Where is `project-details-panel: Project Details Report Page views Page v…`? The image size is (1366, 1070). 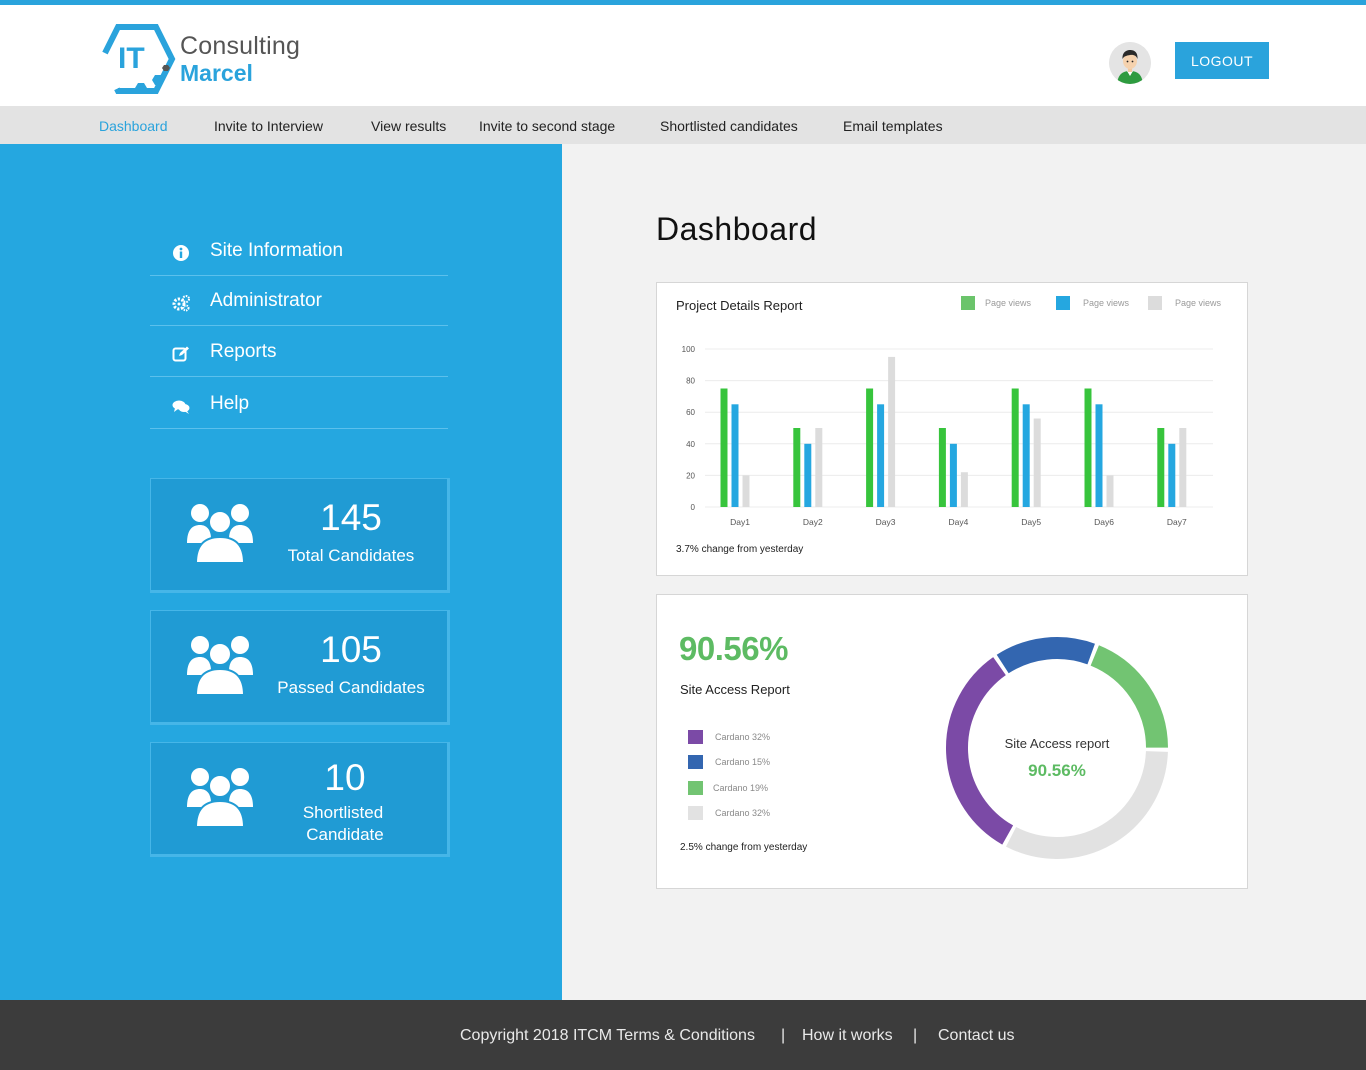
project-details-panel: Project Details Report Page views Page v… is located at coordinates (952, 429).